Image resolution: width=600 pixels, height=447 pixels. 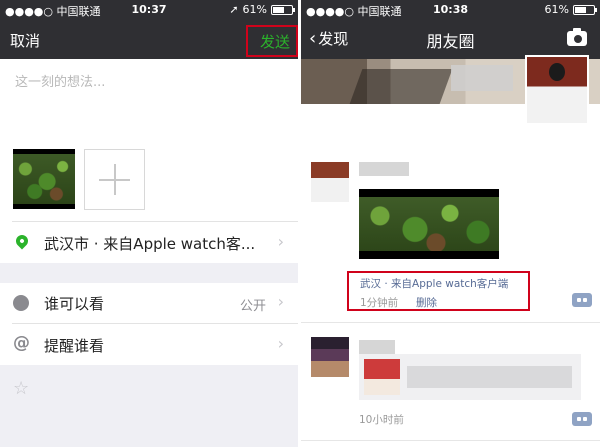 What do you see at coordinates (382, 377) in the screenshot?
I see `shared-link-thumbnail` at bounding box center [382, 377].